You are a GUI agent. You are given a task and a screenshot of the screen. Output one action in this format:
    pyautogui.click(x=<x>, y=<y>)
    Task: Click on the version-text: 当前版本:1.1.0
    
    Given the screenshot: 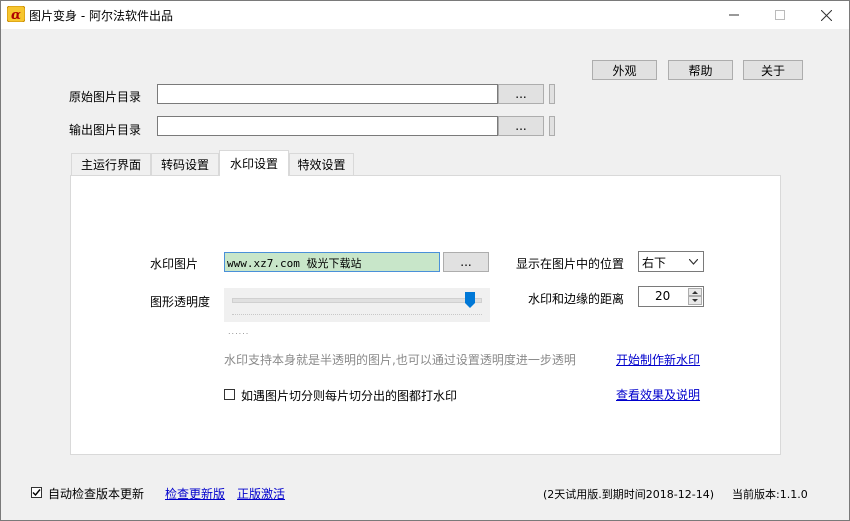 What is the action you would take?
    pyautogui.click(x=770, y=494)
    